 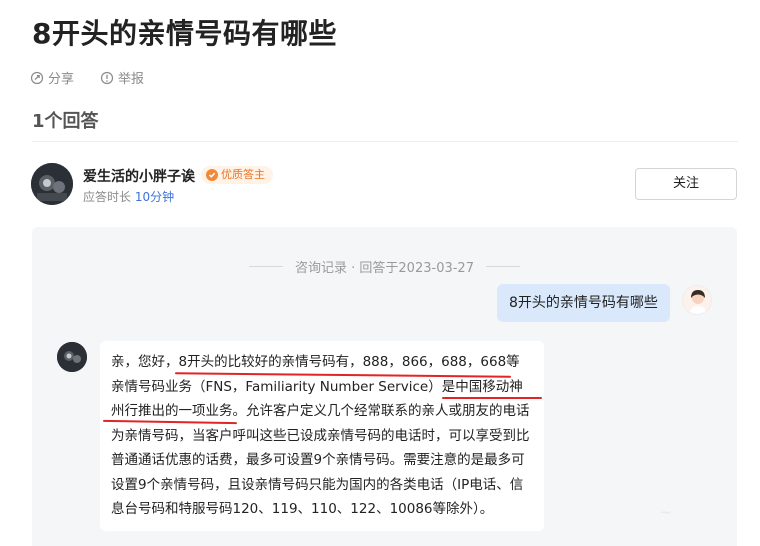 What do you see at coordinates (686, 184) in the screenshot?
I see `follow-button: 关注` at bounding box center [686, 184].